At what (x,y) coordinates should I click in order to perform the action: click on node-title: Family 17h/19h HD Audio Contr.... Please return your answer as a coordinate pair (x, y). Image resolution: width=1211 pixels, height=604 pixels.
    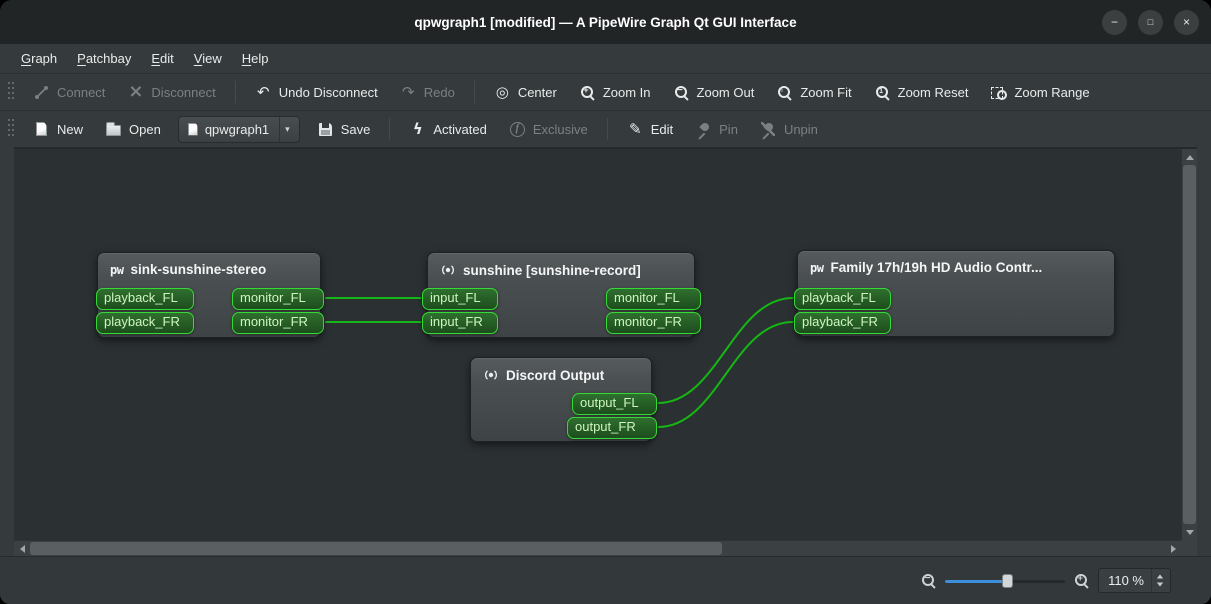
    Looking at the image, I should click on (936, 267).